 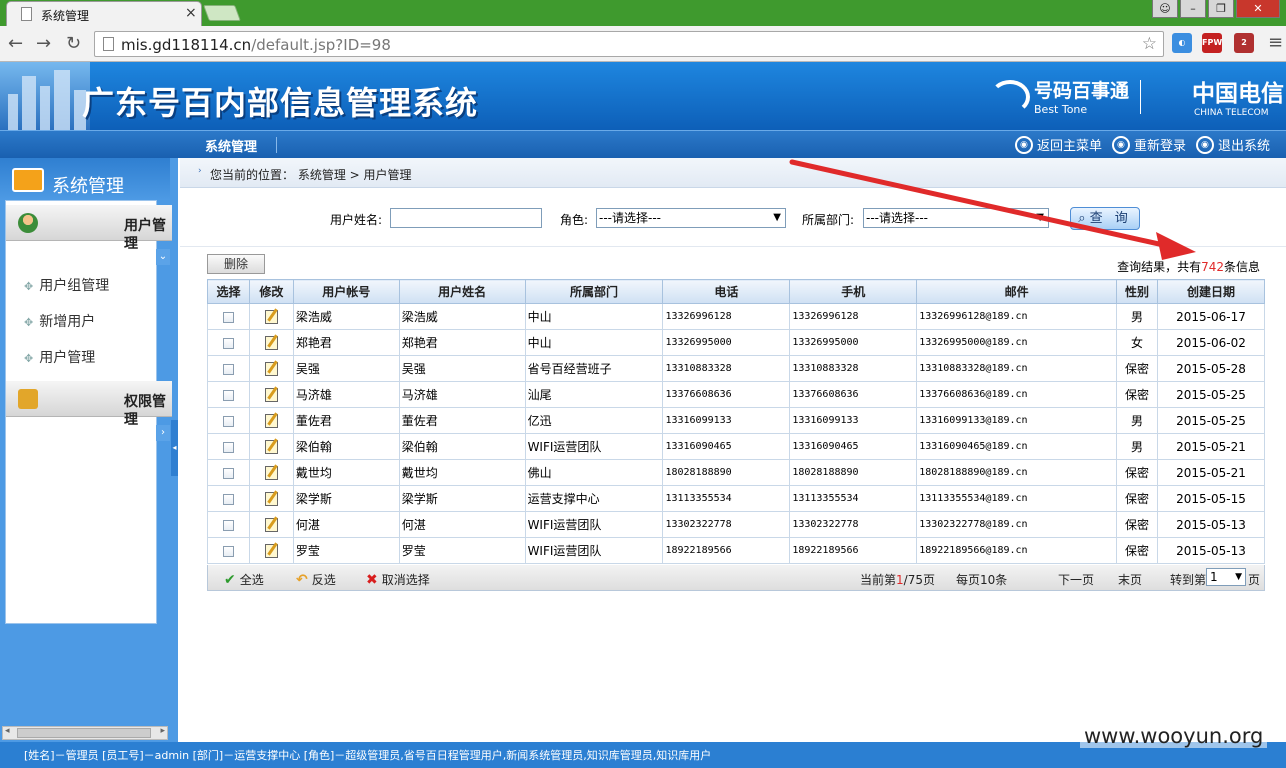 What do you see at coordinates (236, 264) in the screenshot?
I see `delete-button: 删除` at bounding box center [236, 264].